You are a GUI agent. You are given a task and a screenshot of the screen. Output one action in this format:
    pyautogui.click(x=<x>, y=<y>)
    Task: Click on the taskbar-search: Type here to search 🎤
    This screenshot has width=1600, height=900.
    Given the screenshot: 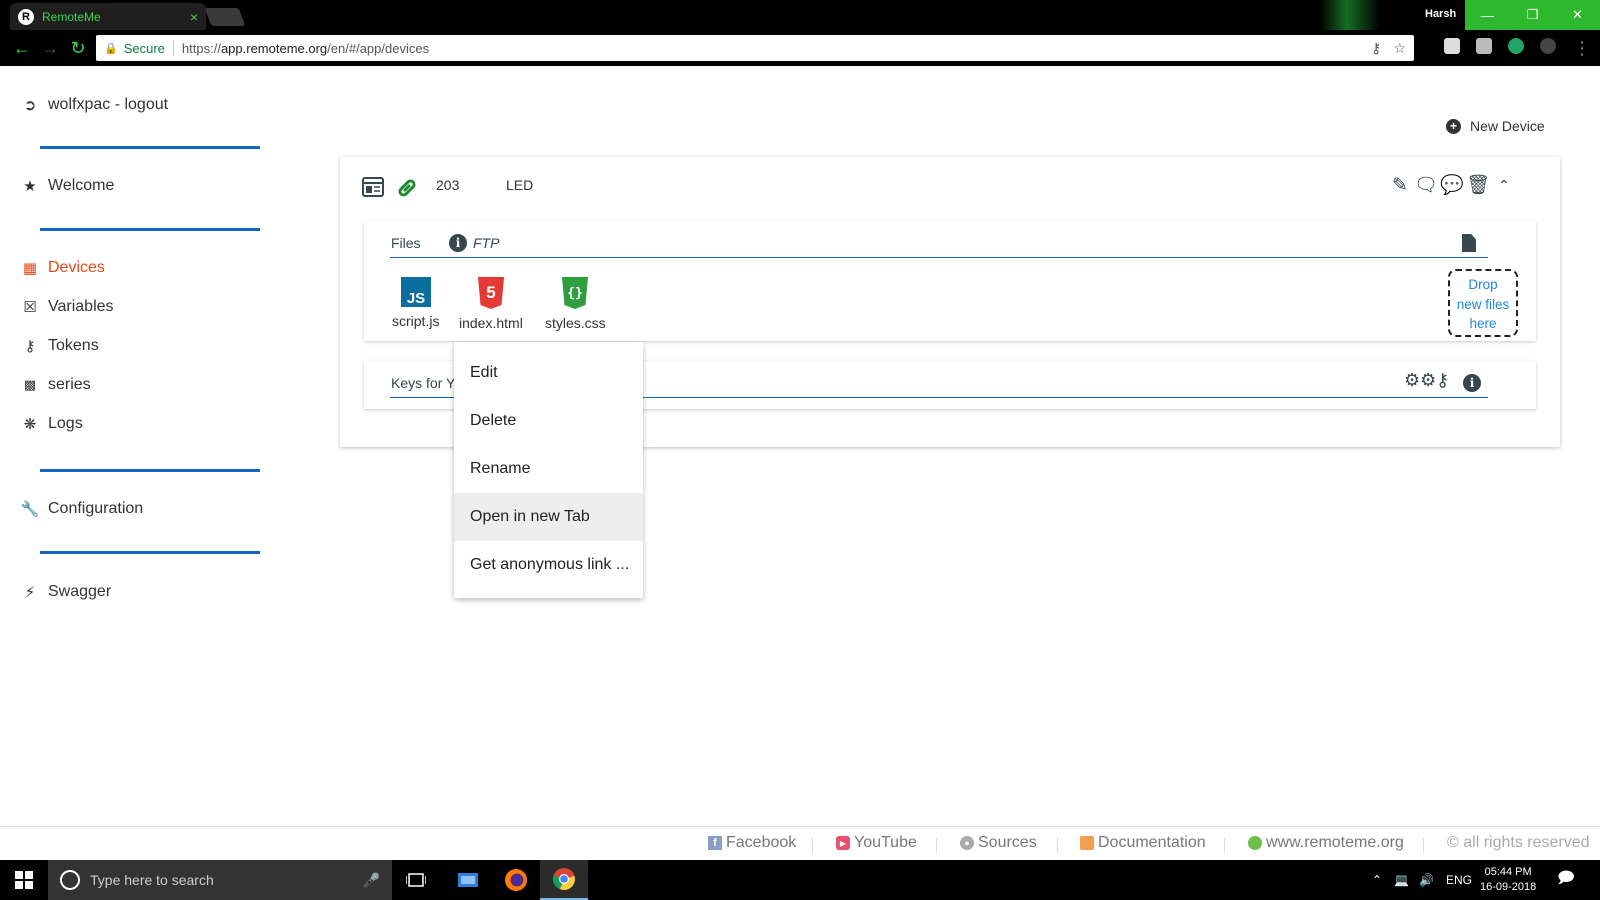 What is the action you would take?
    pyautogui.click(x=220, y=880)
    